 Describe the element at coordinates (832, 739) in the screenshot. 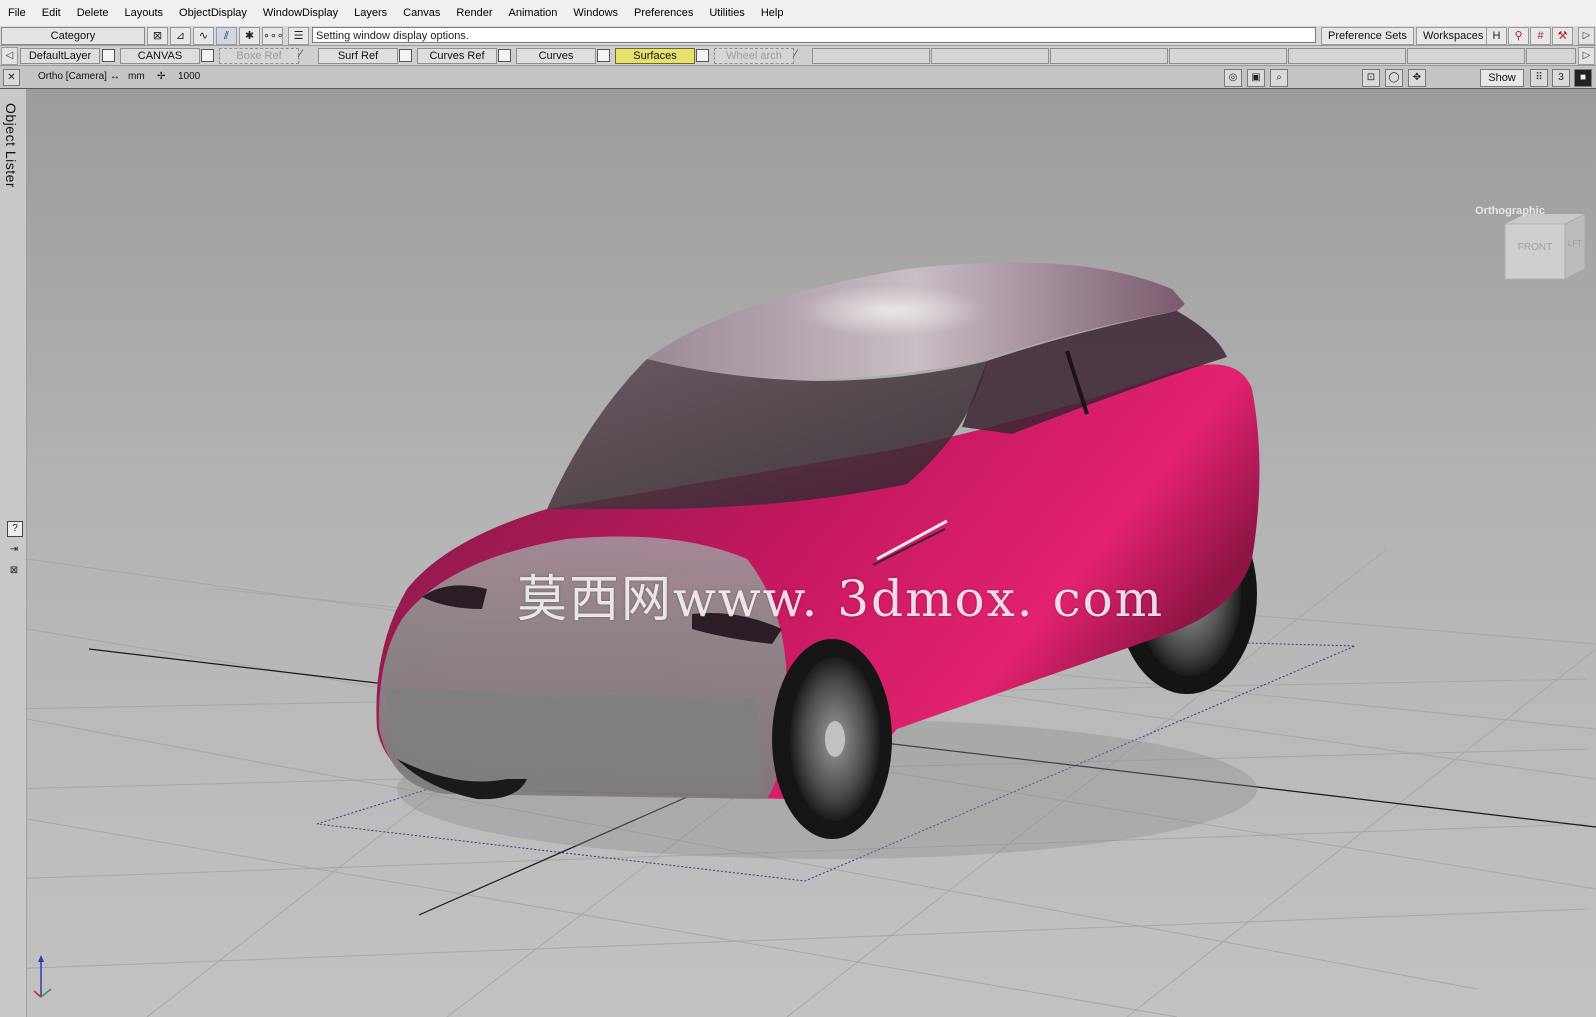

I see `front-wheel` at that location.